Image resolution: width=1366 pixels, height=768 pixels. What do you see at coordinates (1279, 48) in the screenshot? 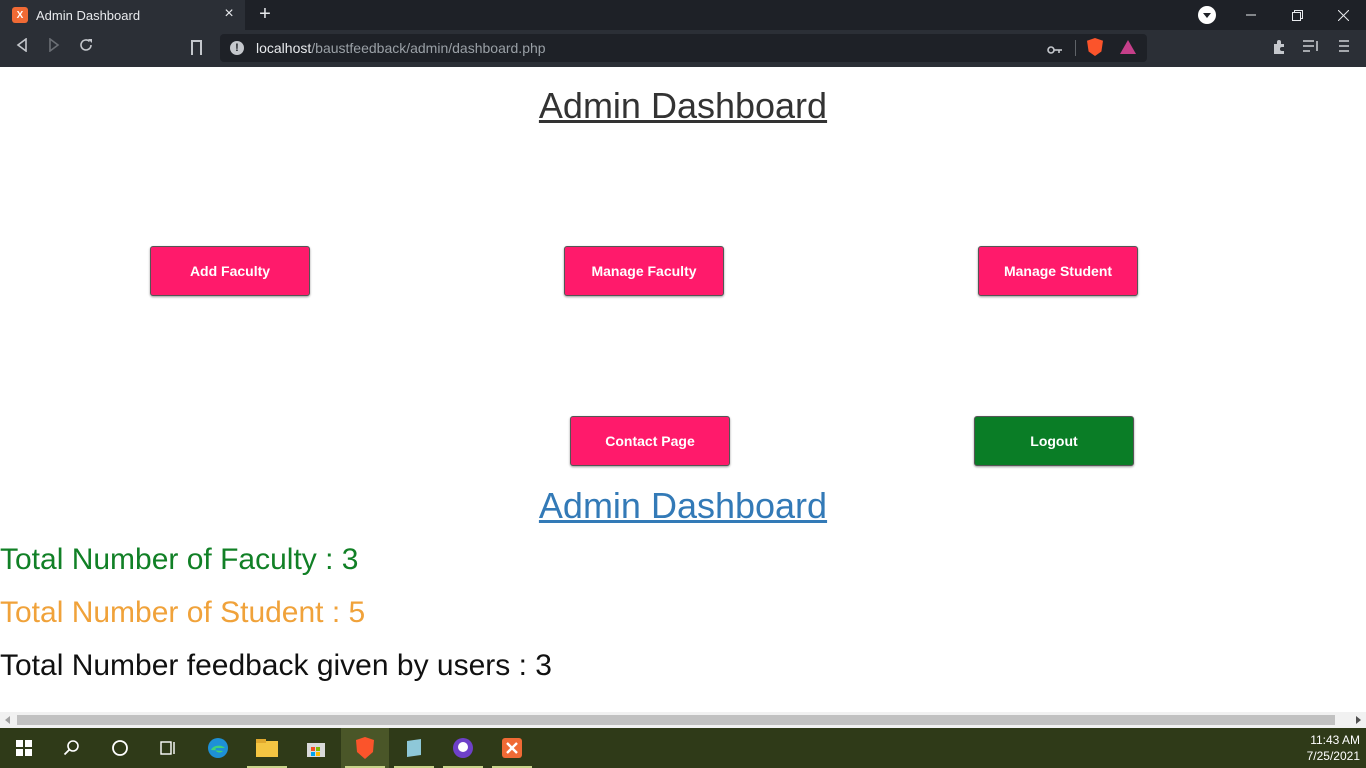
I see `extensions-icon` at bounding box center [1279, 48].